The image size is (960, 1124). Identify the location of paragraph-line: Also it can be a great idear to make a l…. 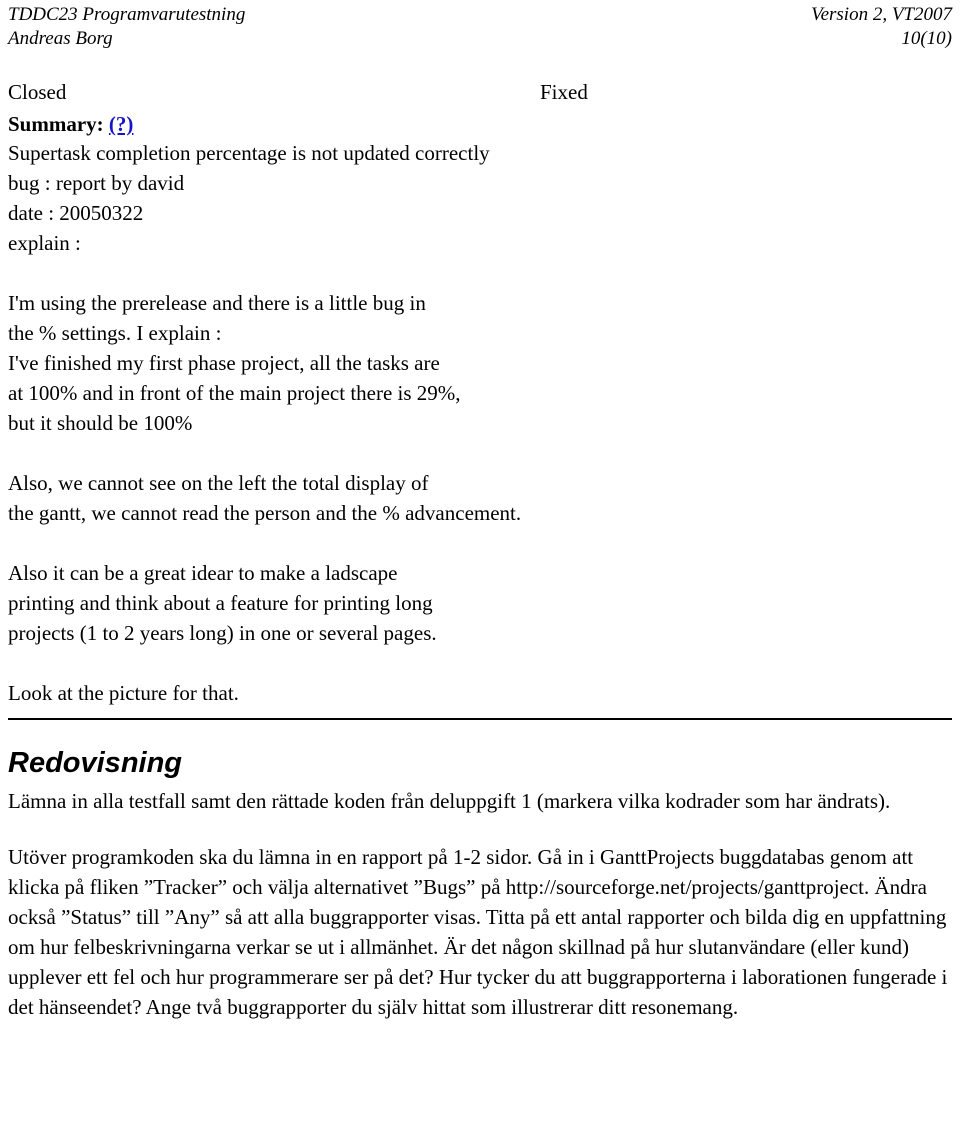
(203, 573).